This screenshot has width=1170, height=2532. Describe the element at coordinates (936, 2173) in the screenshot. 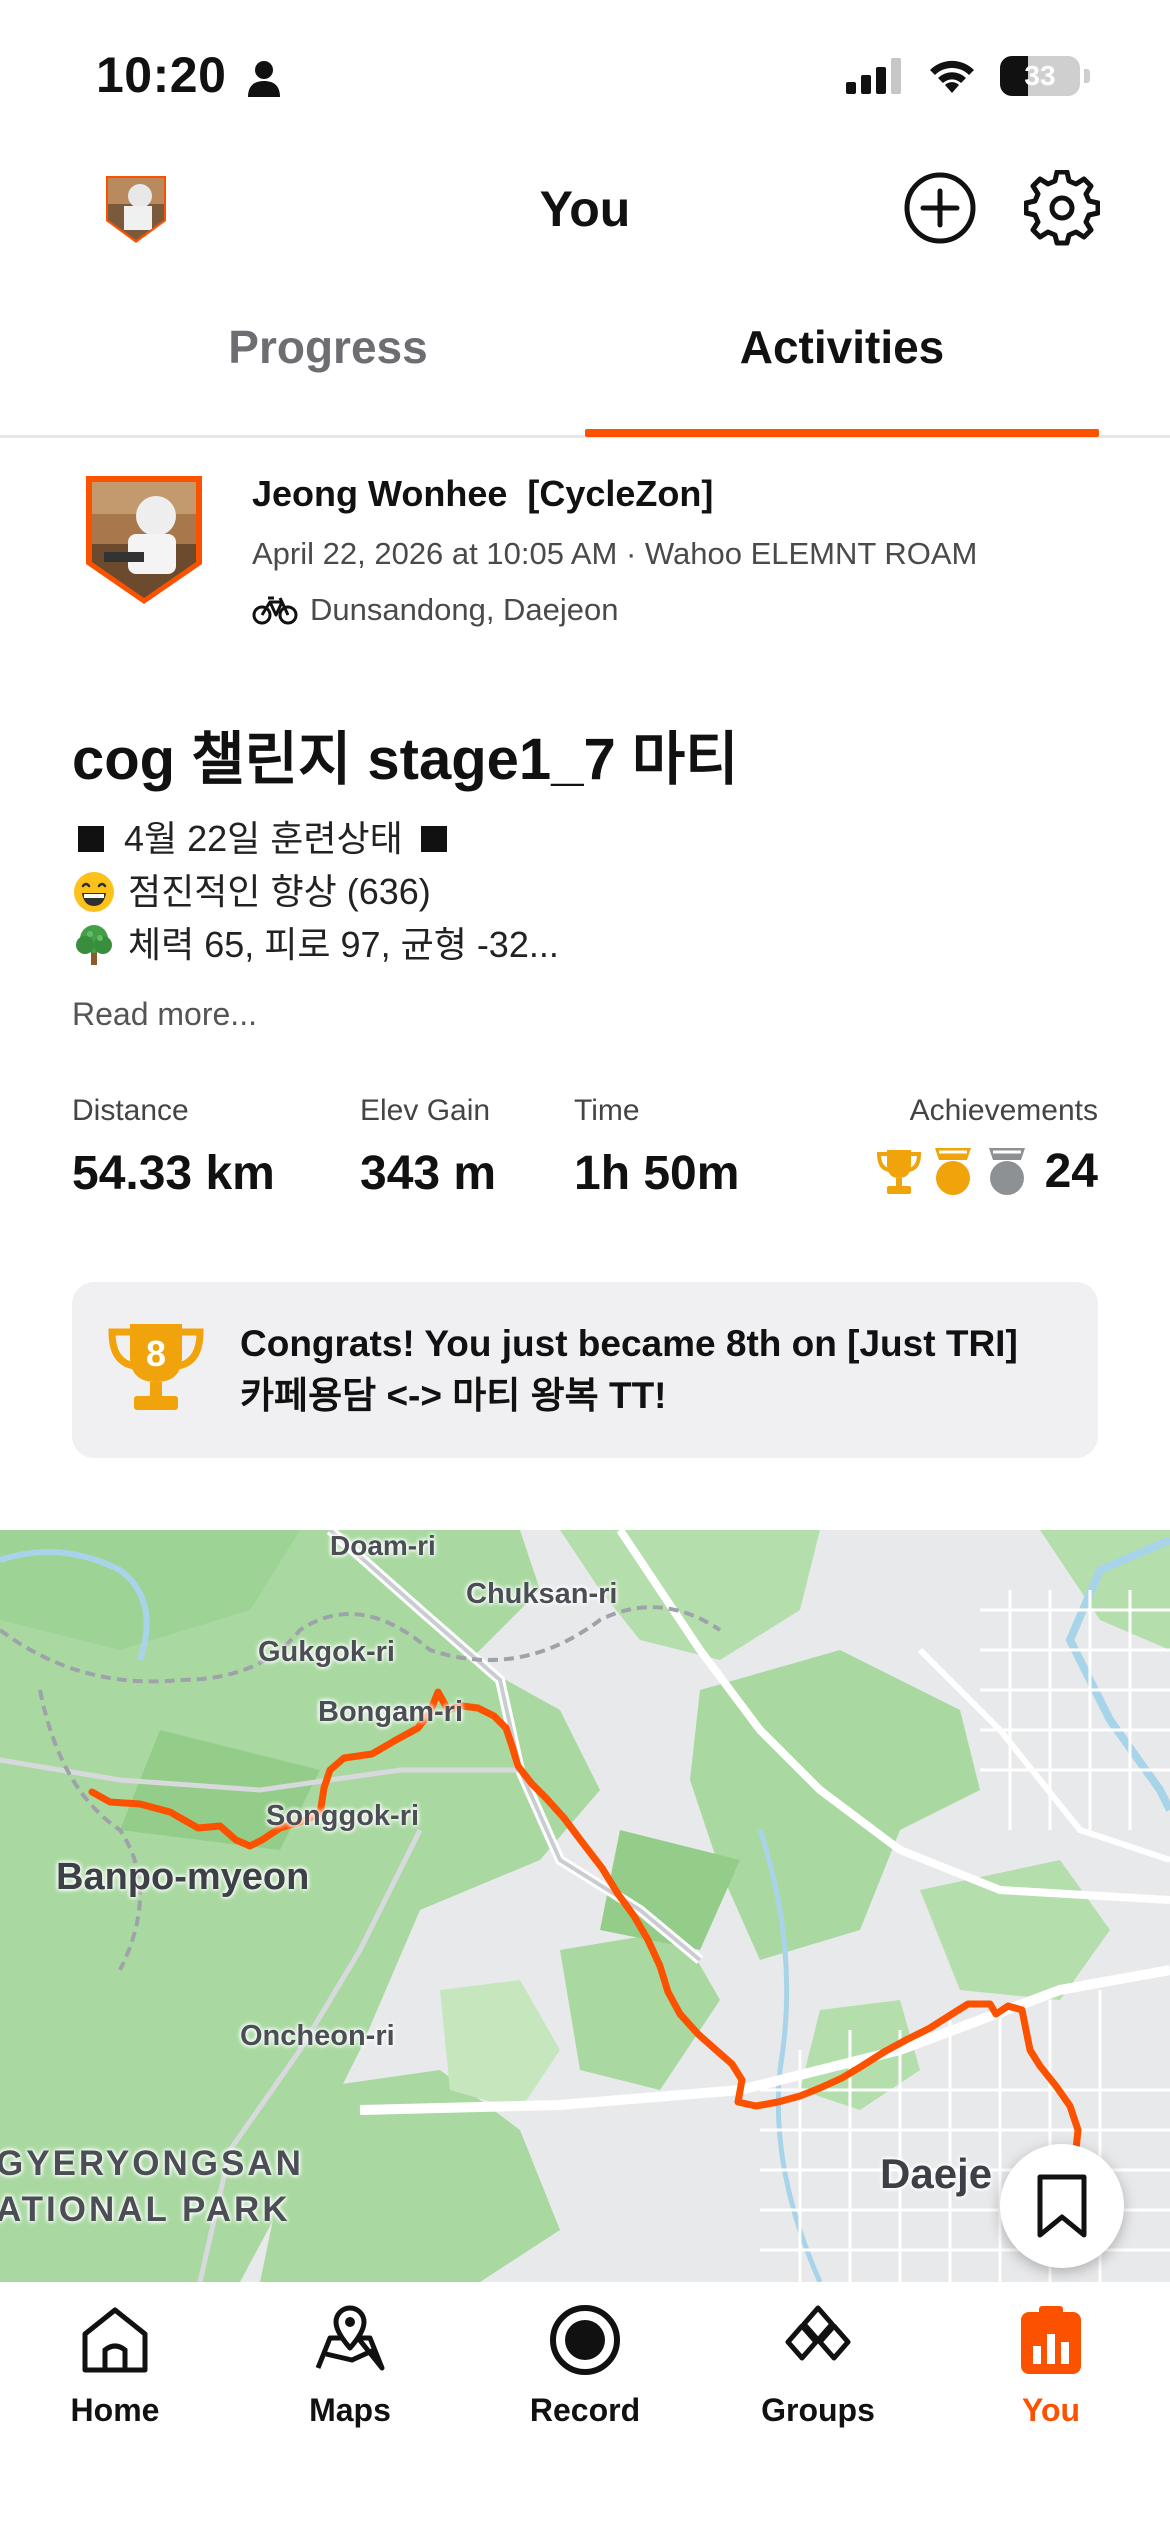

I see `map-label-daejeon: Daeje` at that location.